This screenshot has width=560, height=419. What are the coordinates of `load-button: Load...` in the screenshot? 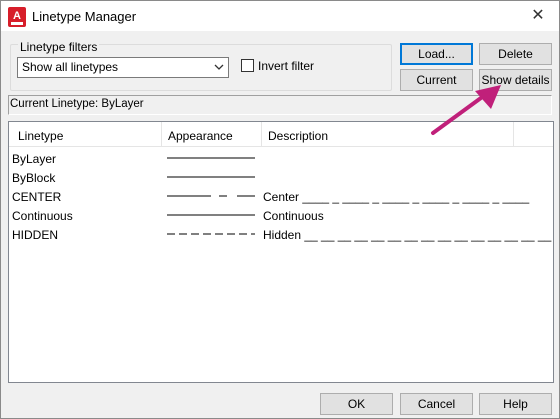 It's located at (436, 54).